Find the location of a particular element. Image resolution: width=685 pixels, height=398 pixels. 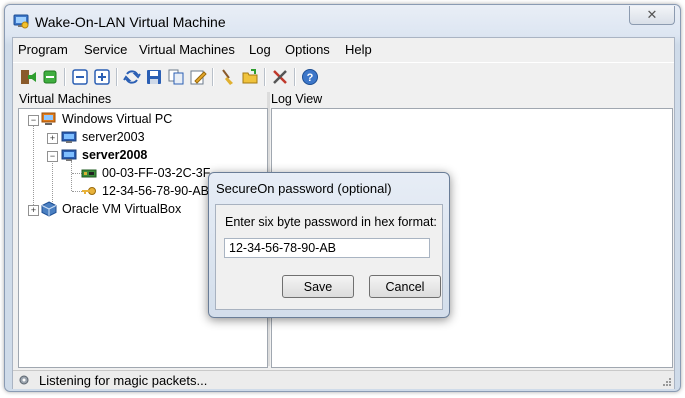

log-panel-label: Log View is located at coordinates (297, 99).